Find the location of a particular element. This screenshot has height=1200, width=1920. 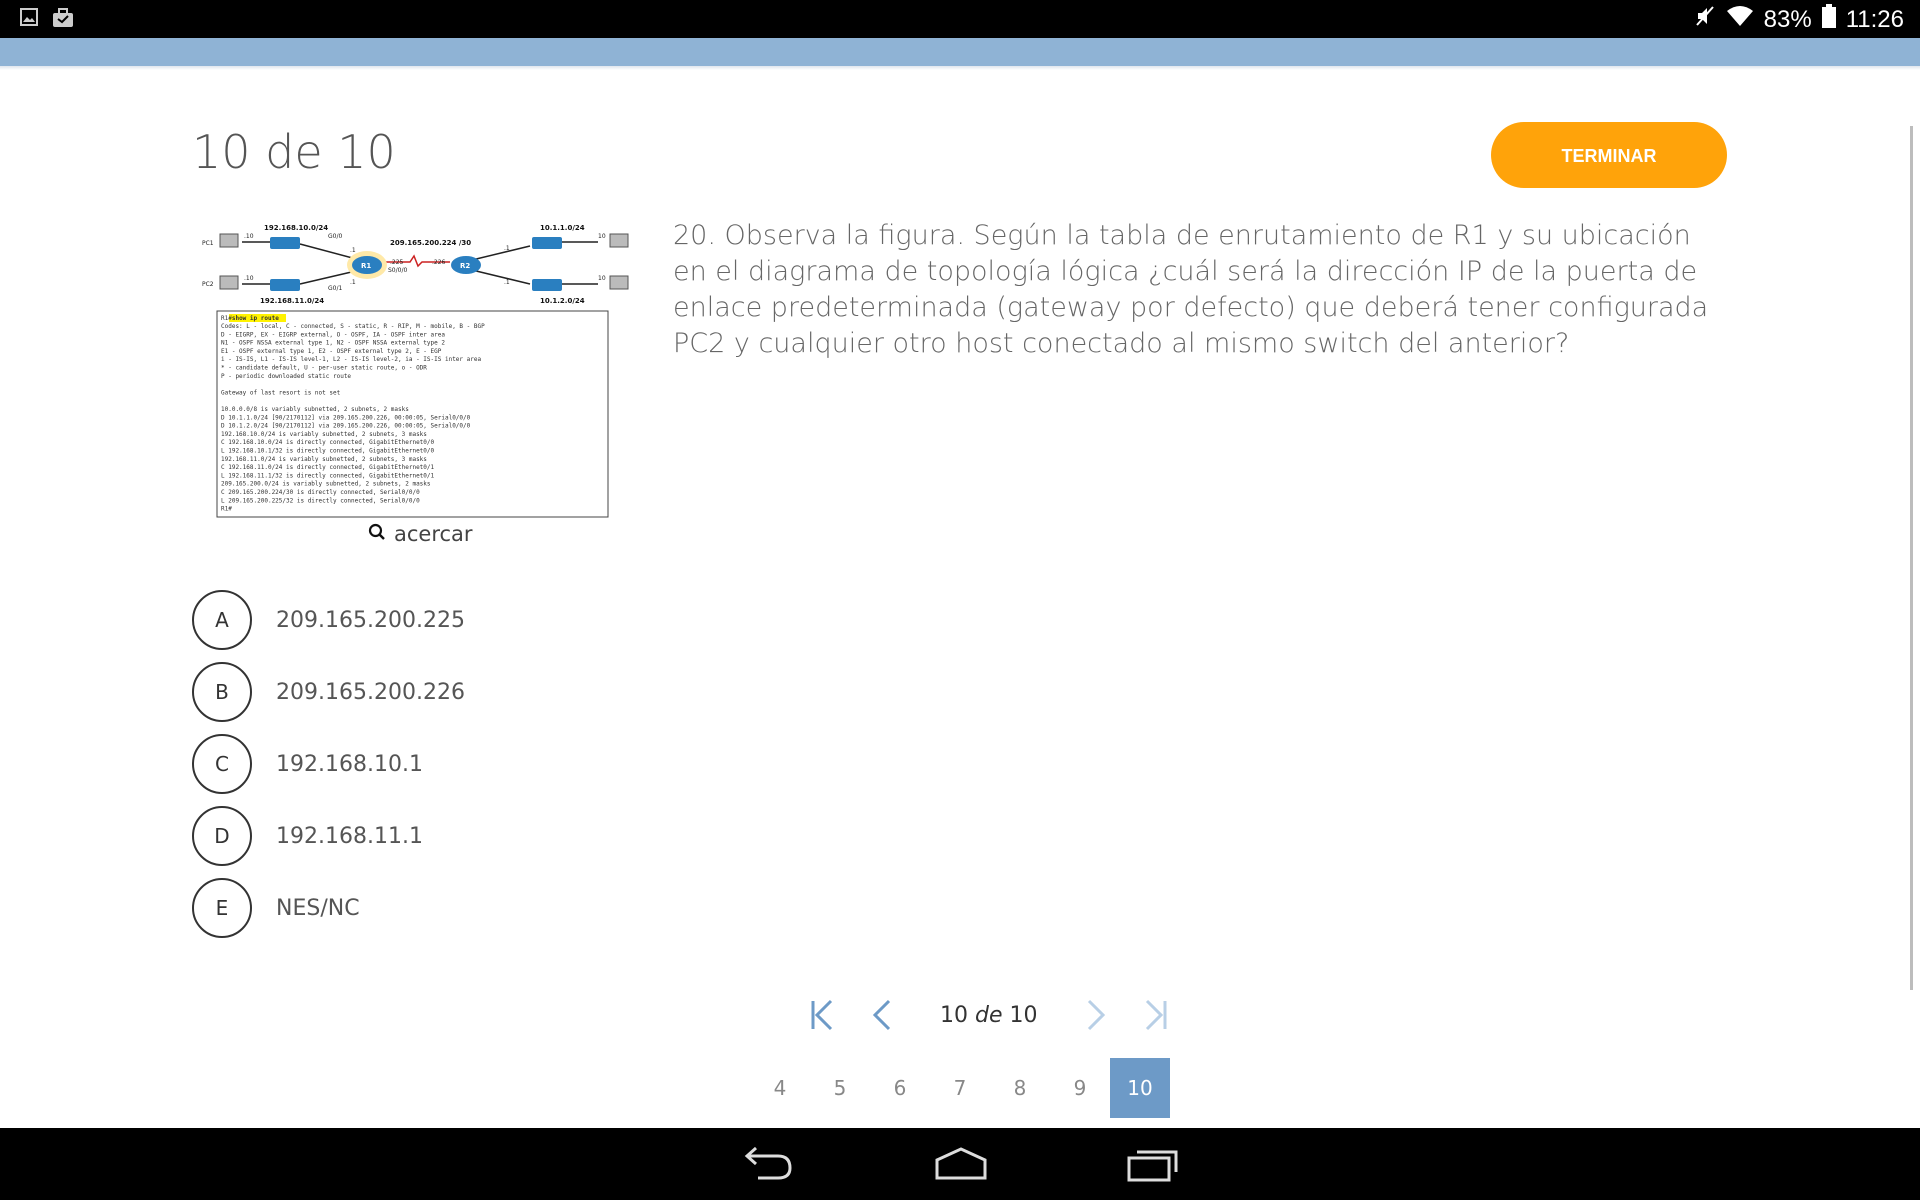

page-number: 4 is located at coordinates (780, 1088).